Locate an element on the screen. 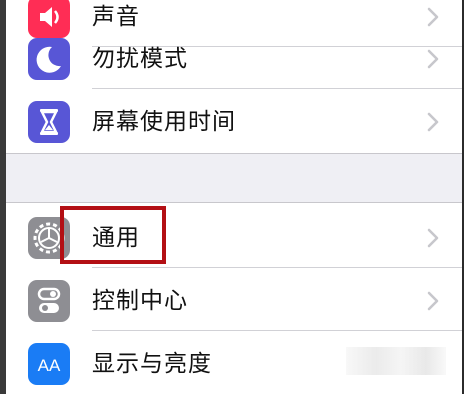 Image resolution: width=464 pixels, height=394 pixels. settings-row-label: 屏幕使用时间 is located at coordinates (164, 122).